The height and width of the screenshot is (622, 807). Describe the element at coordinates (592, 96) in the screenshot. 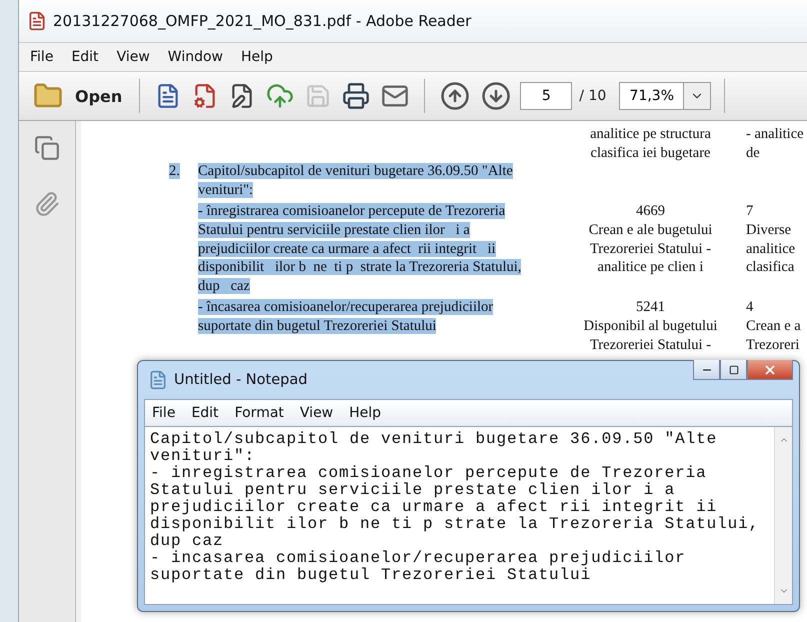

I see `page-total: / 10` at that location.